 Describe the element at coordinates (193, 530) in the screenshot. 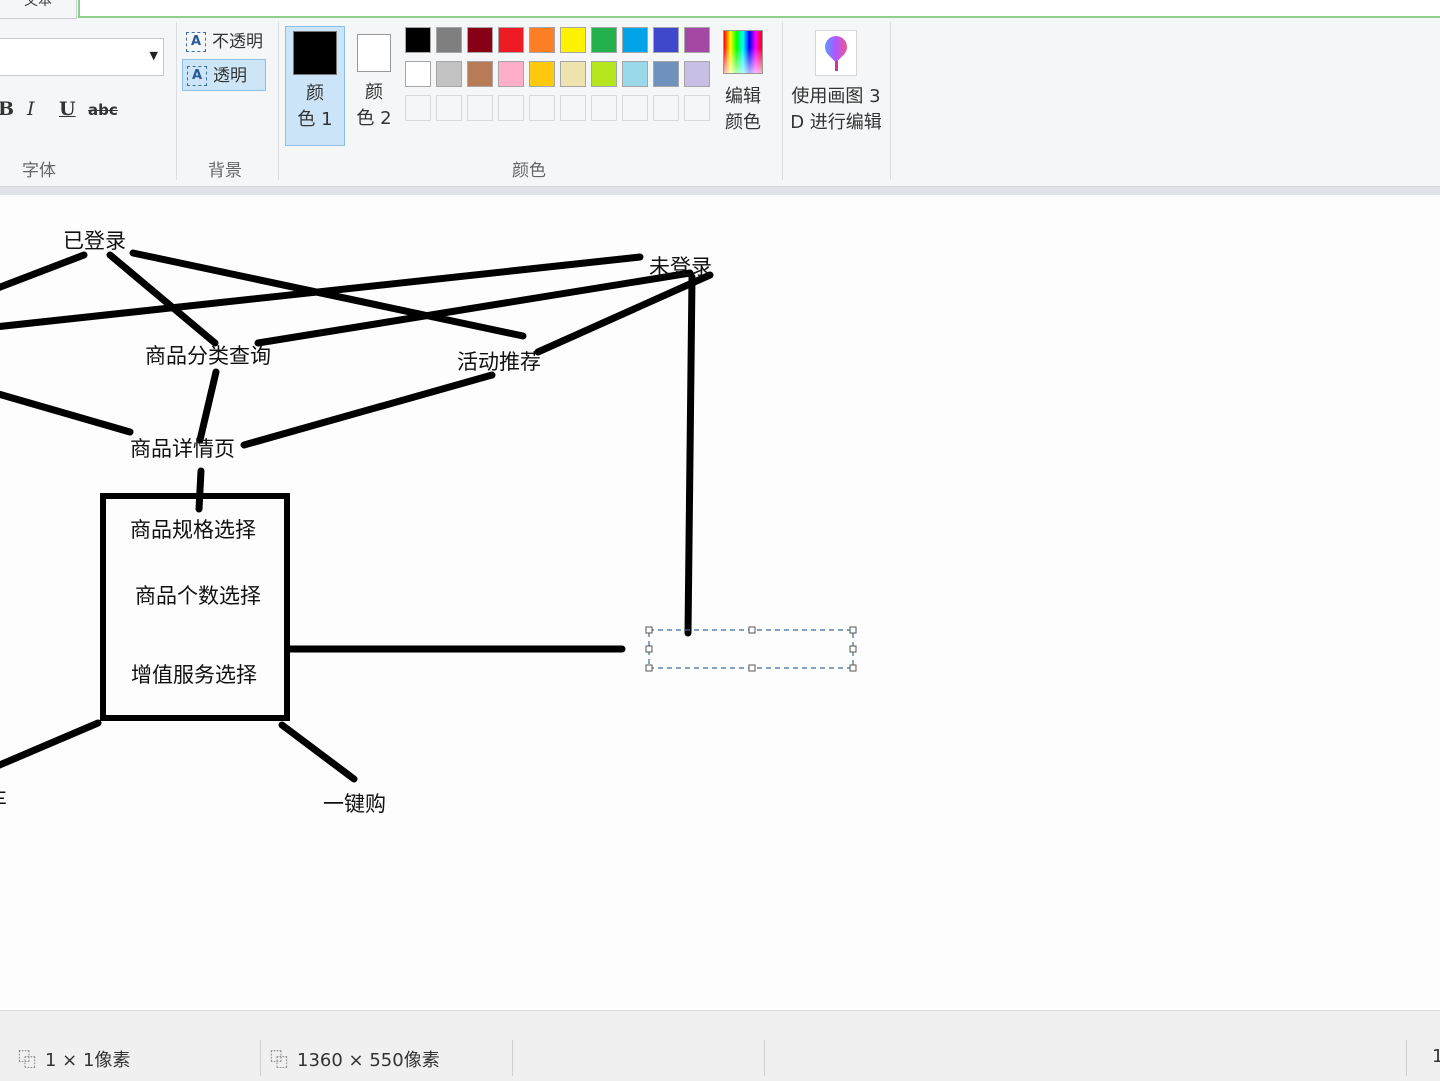

I see `node-spec-select: 商品规格选择` at that location.